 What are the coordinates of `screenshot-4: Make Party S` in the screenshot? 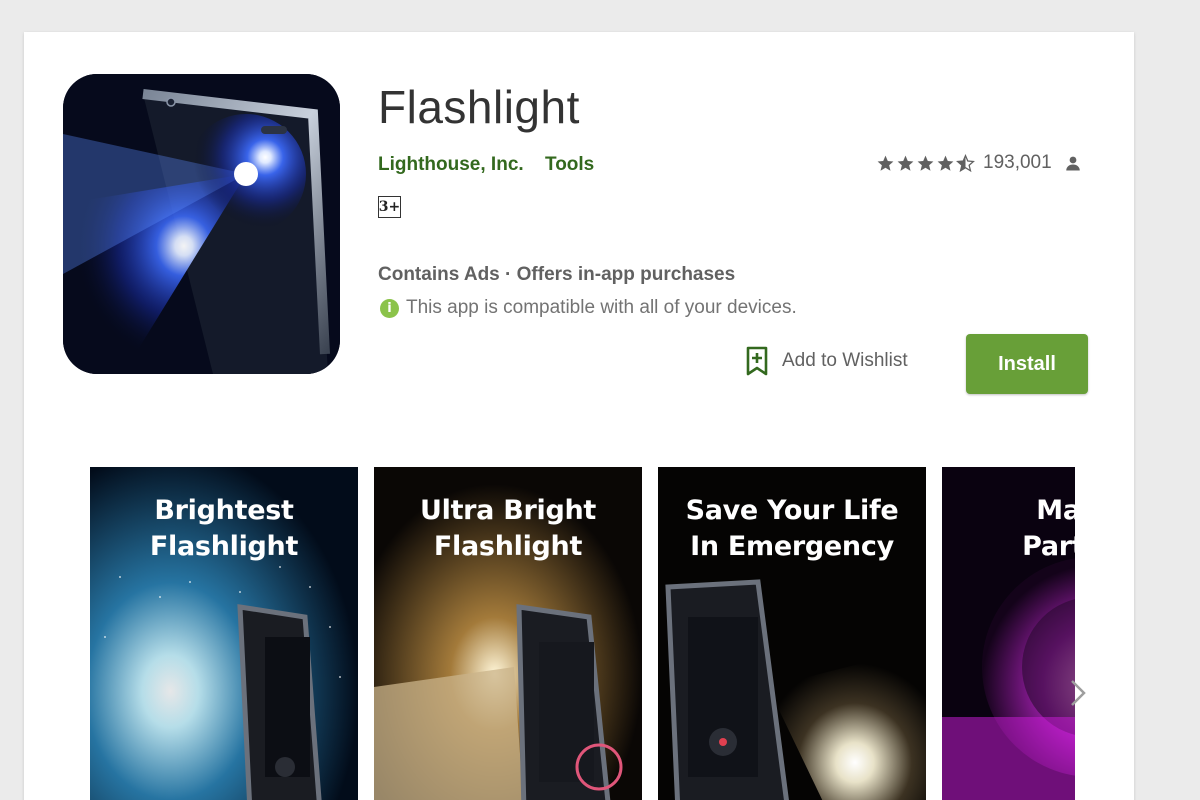 It's located at (1008, 633).